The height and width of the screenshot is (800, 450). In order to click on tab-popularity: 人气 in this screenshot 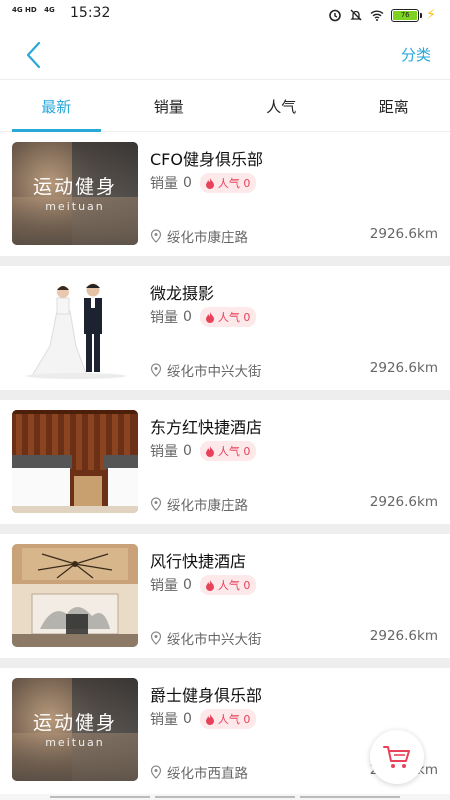, I will do `click(281, 105)`.